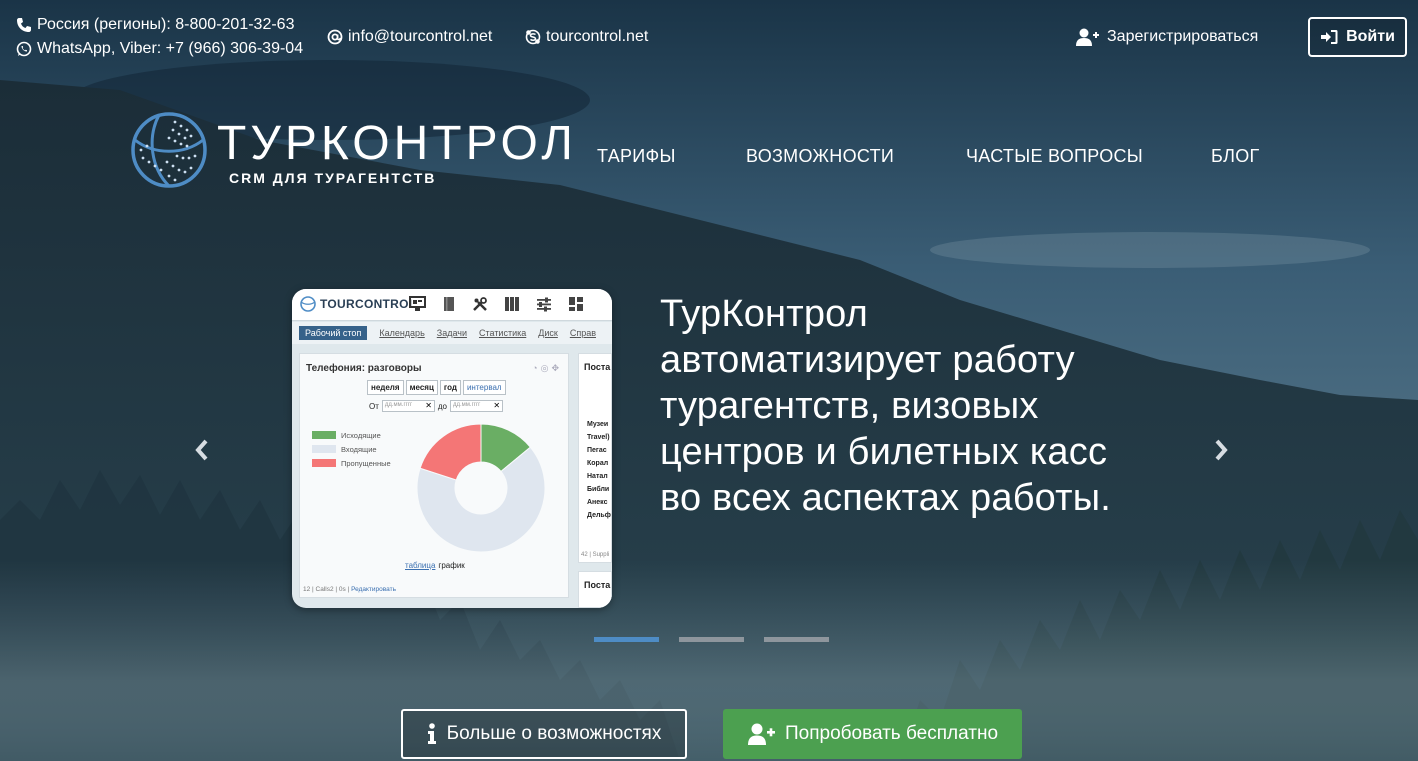 This screenshot has height=761, width=1418. I want to click on sign-in-icon, so click(1329, 37).